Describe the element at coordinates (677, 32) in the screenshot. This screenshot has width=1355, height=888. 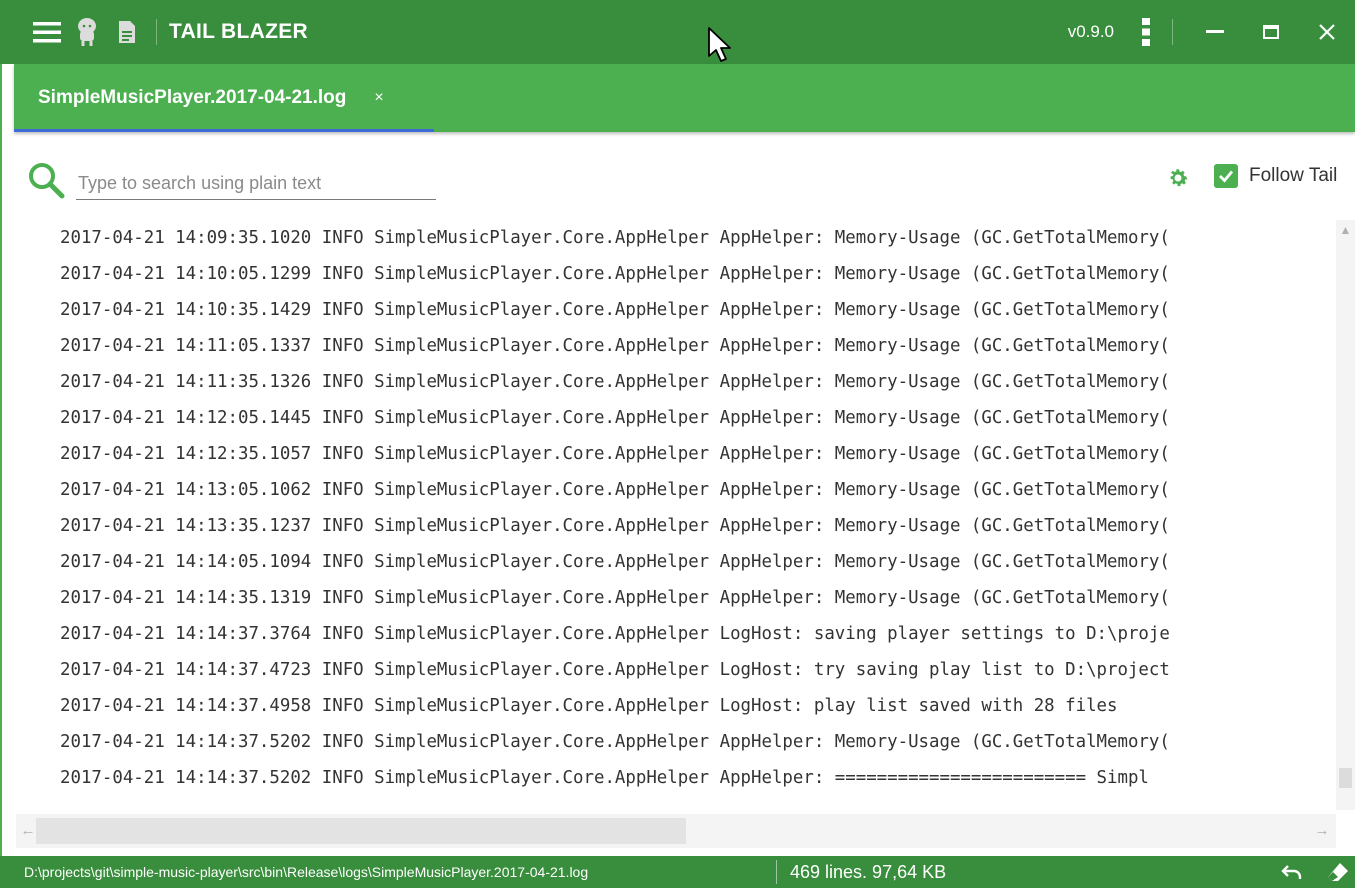
I see `title-bar: TAIL BLAZER v0.9.0` at that location.